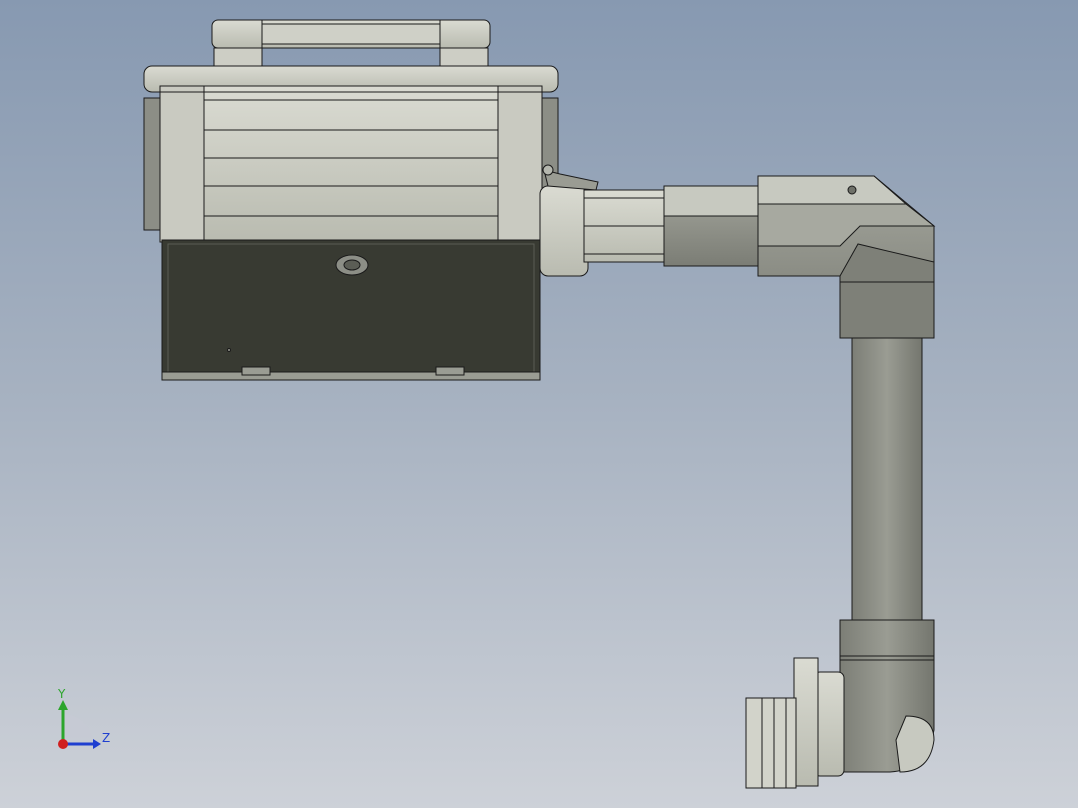 The height and width of the screenshot is (808, 1078). I want to click on axis-triad: Y Z, so click(85, 720).